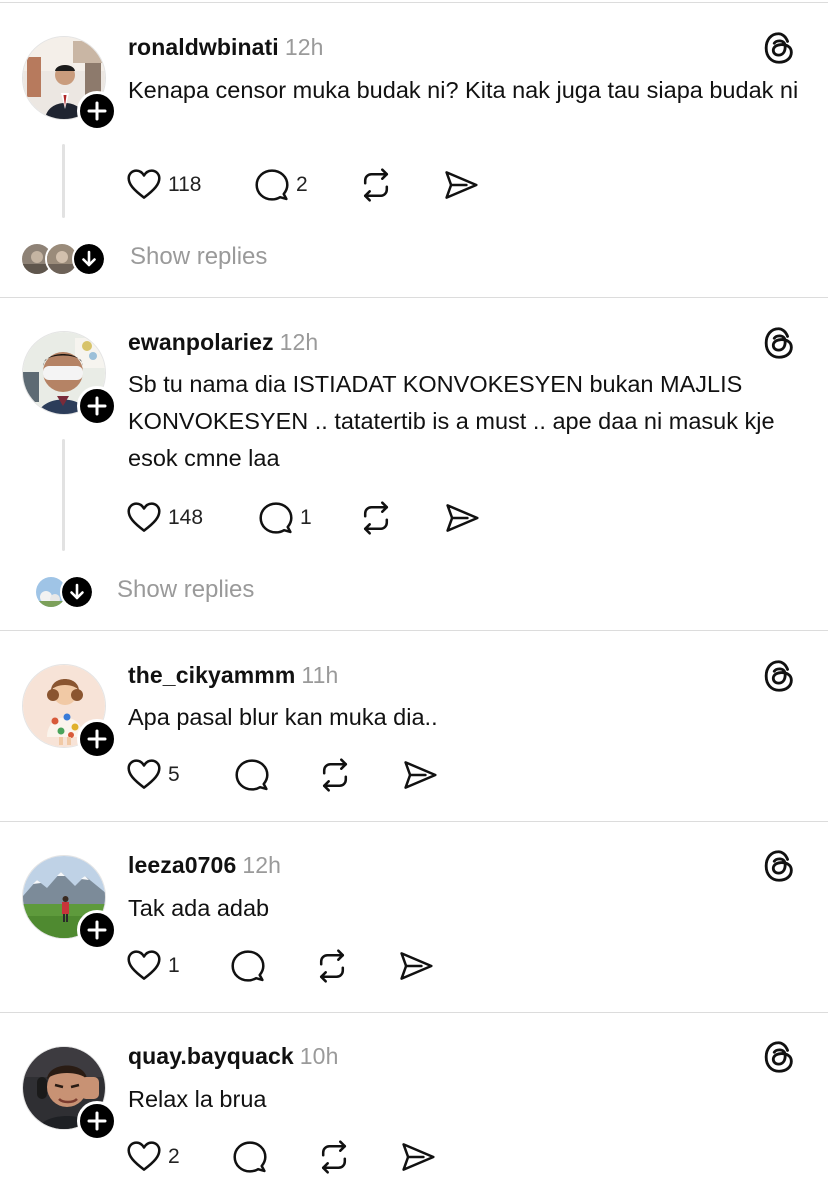  I want to click on username-row: ronaldwbinati 12h, so click(226, 47).